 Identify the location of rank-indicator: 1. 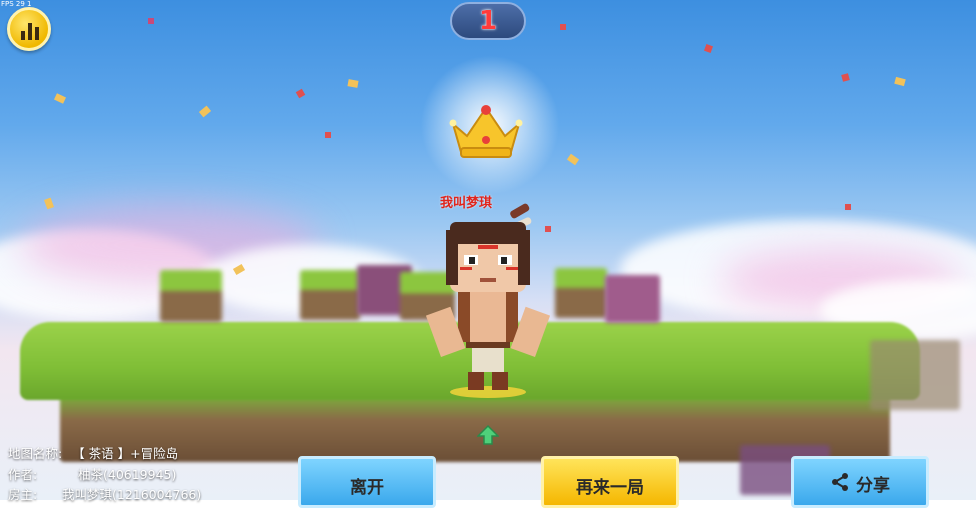
(488, 21).